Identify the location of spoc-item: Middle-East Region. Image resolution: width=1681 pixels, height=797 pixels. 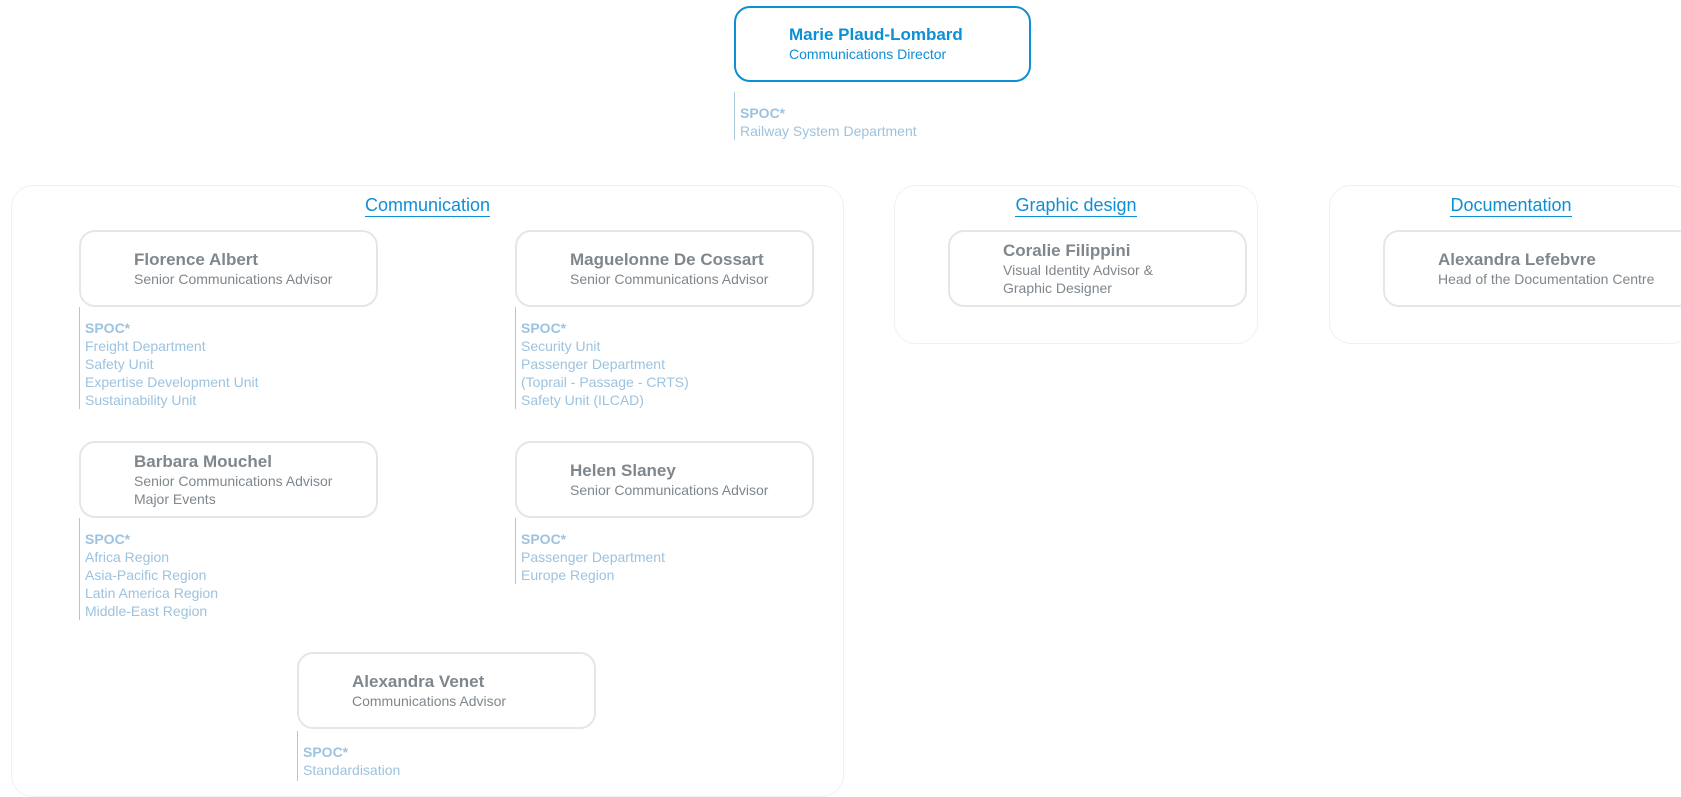
(146, 611).